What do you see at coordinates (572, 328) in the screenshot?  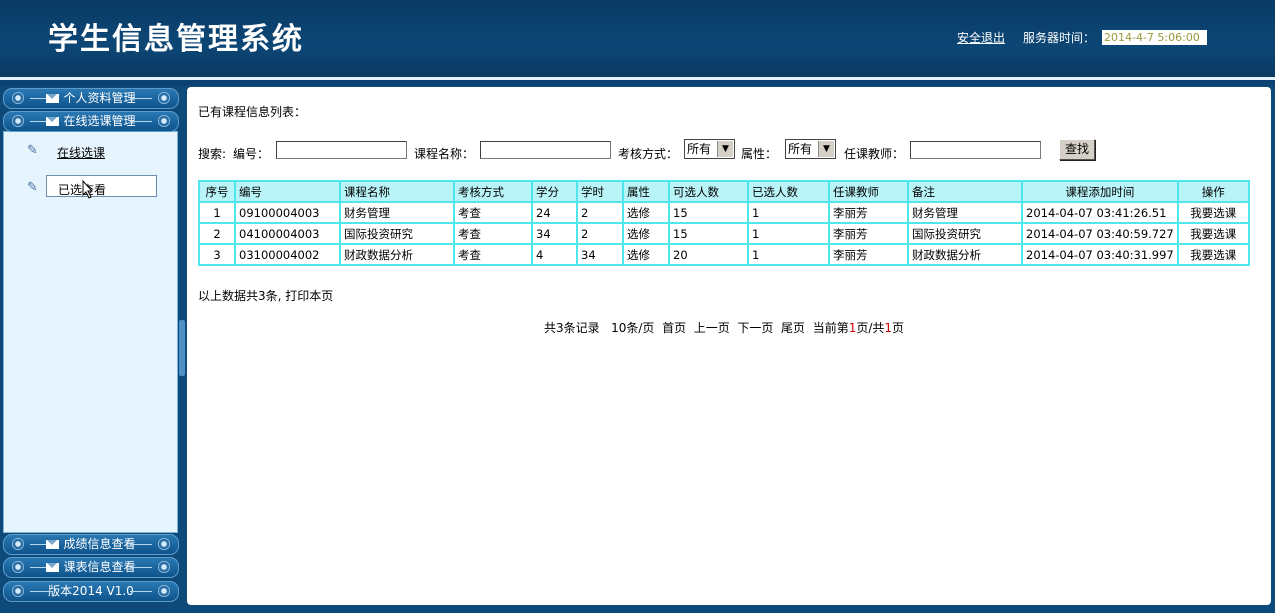 I see `pager-total: 共3条记录` at bounding box center [572, 328].